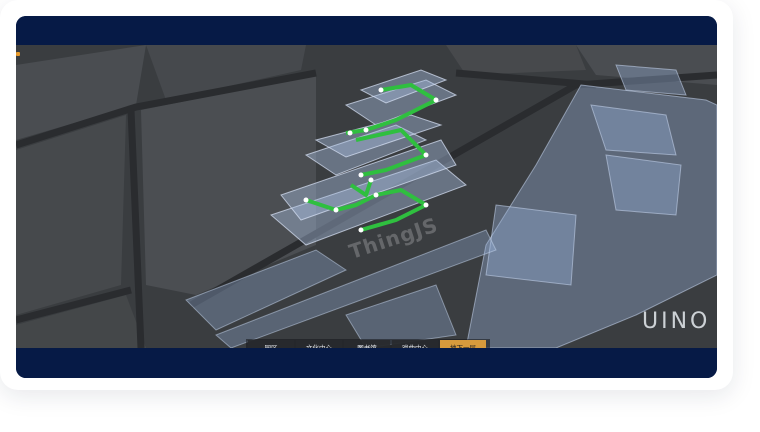  What do you see at coordinates (366, 363) in the screenshot?
I see `viewer-bottom-band` at bounding box center [366, 363].